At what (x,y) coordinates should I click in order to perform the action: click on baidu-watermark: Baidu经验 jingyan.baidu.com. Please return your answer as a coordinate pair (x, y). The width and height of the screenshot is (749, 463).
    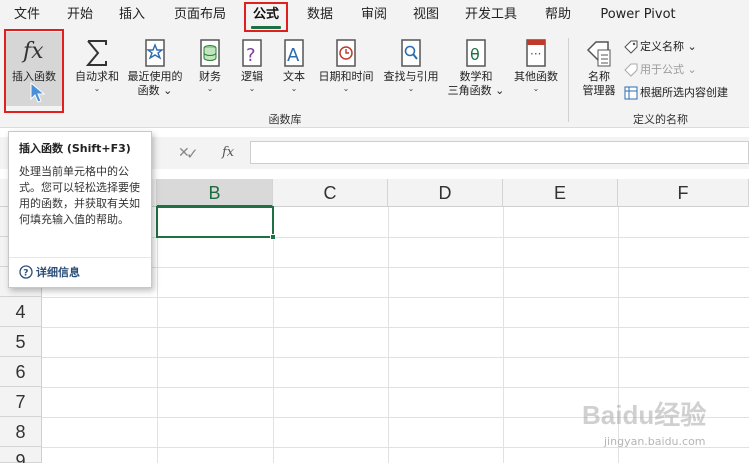
    Looking at the image, I should click on (662, 426).